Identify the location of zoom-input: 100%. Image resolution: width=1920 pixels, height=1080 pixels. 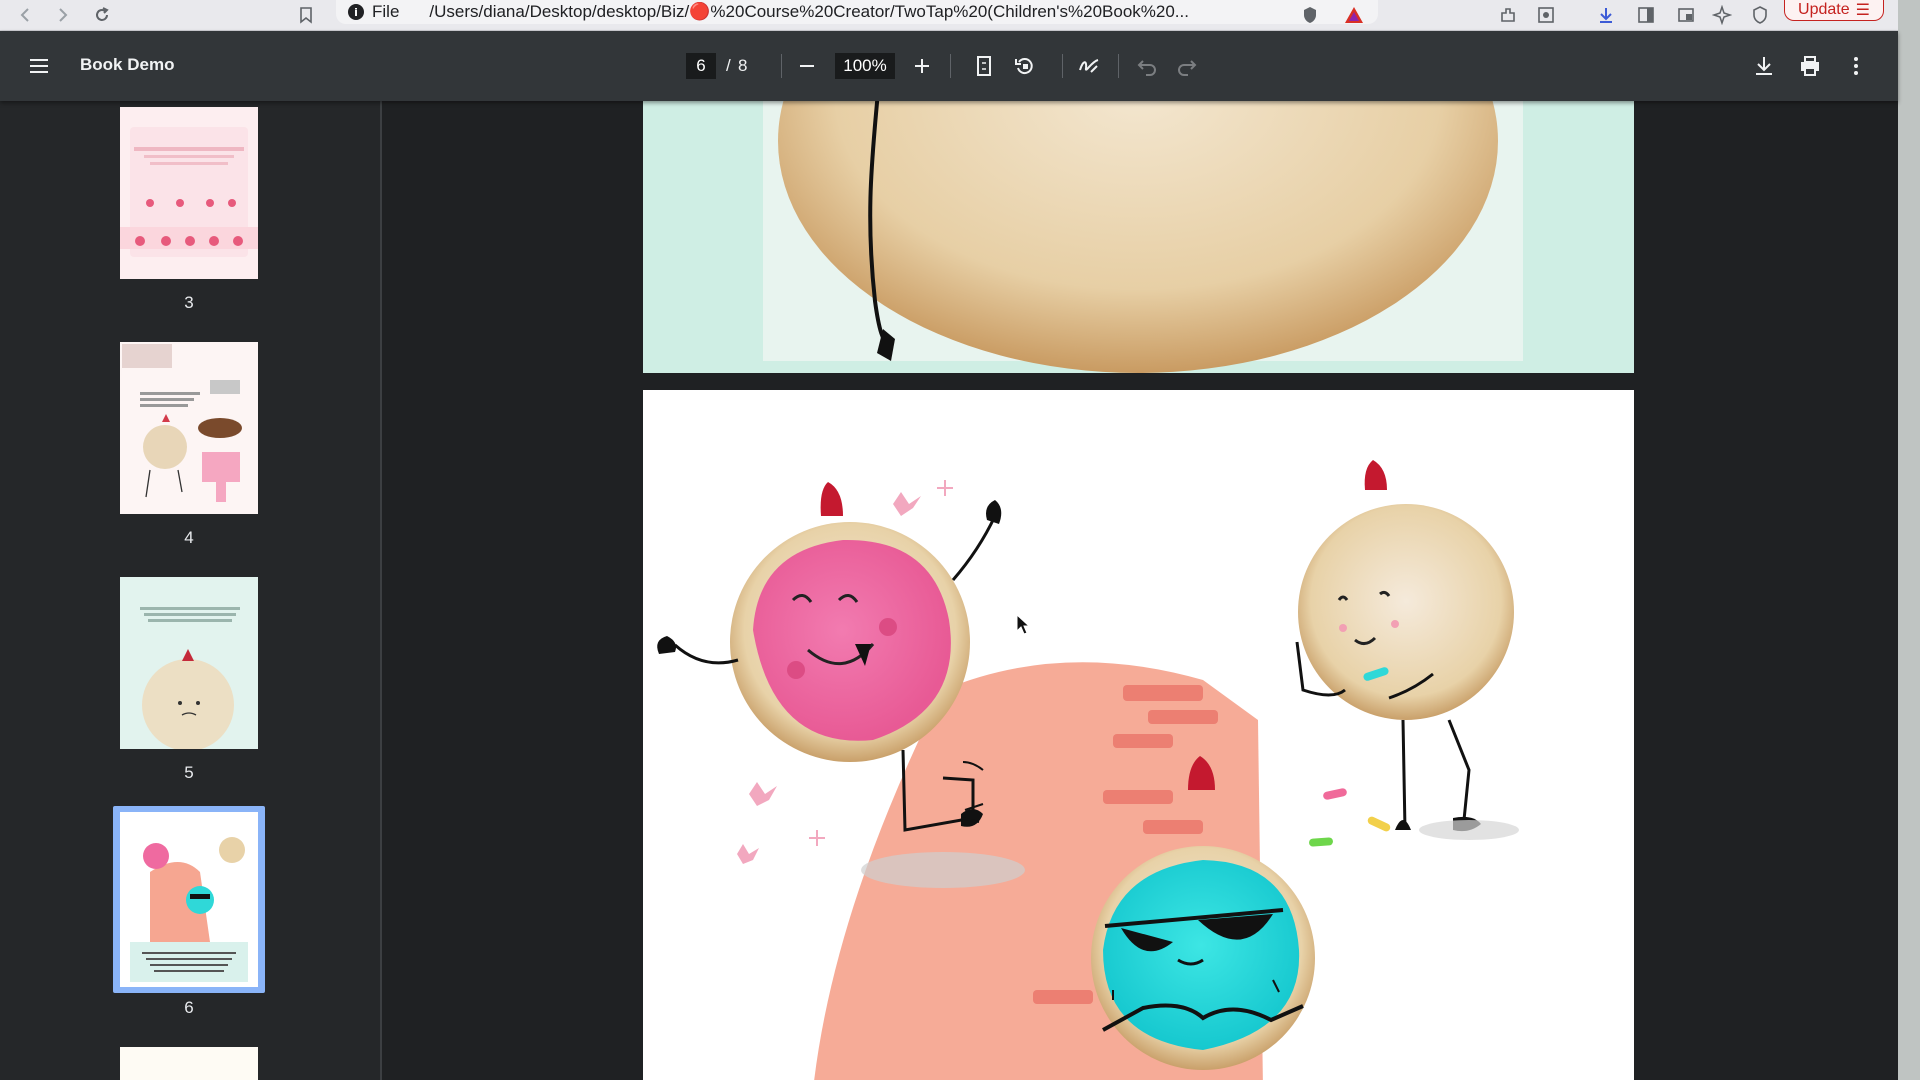
(865, 66).